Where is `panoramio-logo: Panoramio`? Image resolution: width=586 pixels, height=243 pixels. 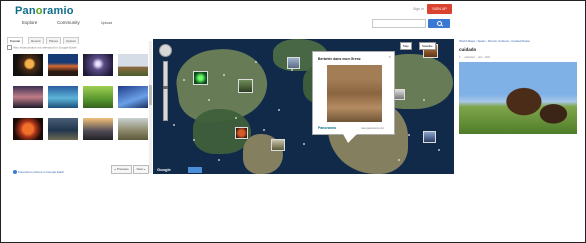
panoramio-logo: Panoramio is located at coordinates (44, 11).